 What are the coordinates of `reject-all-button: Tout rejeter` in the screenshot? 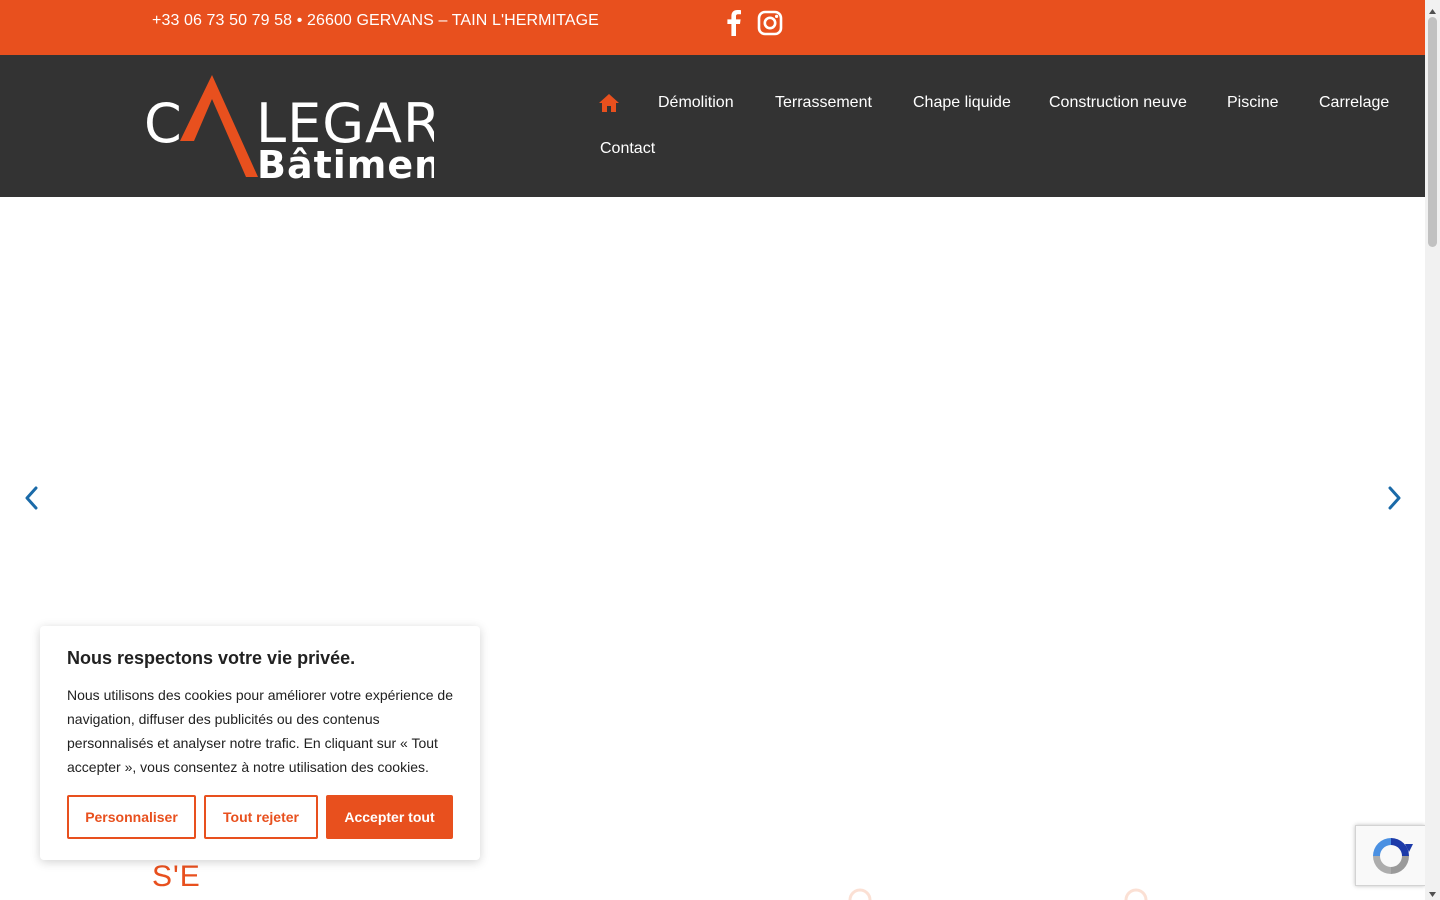 It's located at (261, 817).